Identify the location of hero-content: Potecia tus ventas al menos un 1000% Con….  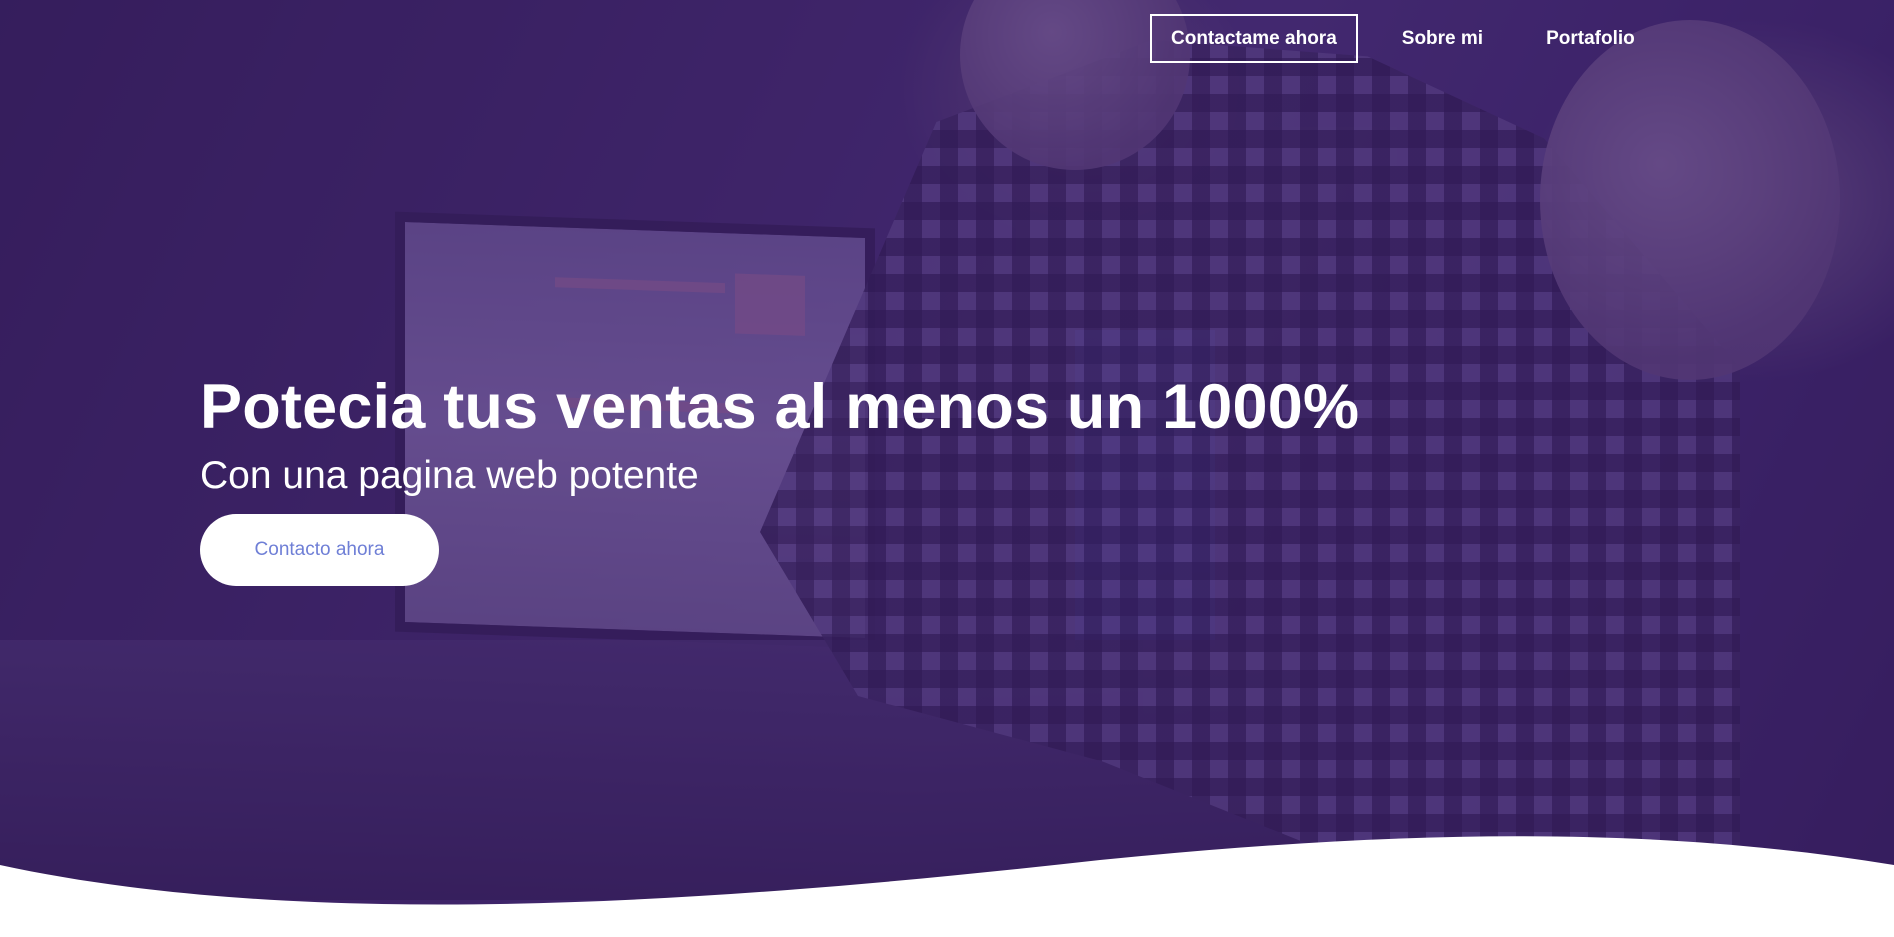
(779, 478).